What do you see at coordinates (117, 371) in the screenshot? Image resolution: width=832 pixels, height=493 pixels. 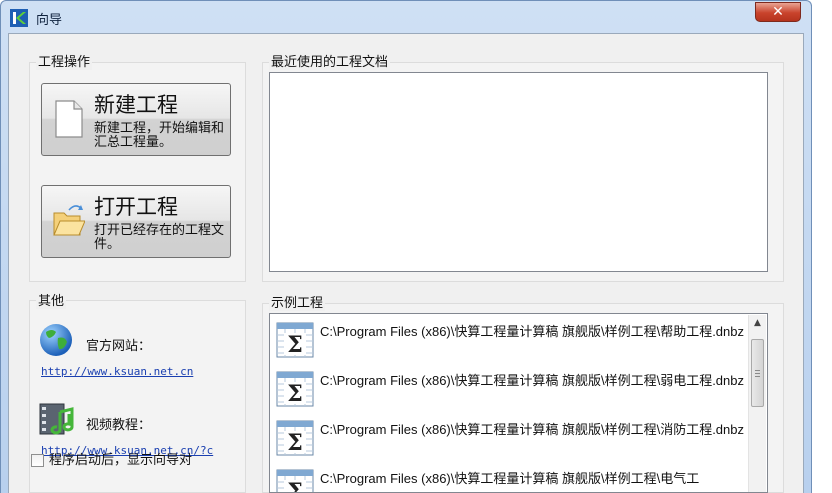 I see `website-link: http://www.ksuan.net.cn` at bounding box center [117, 371].